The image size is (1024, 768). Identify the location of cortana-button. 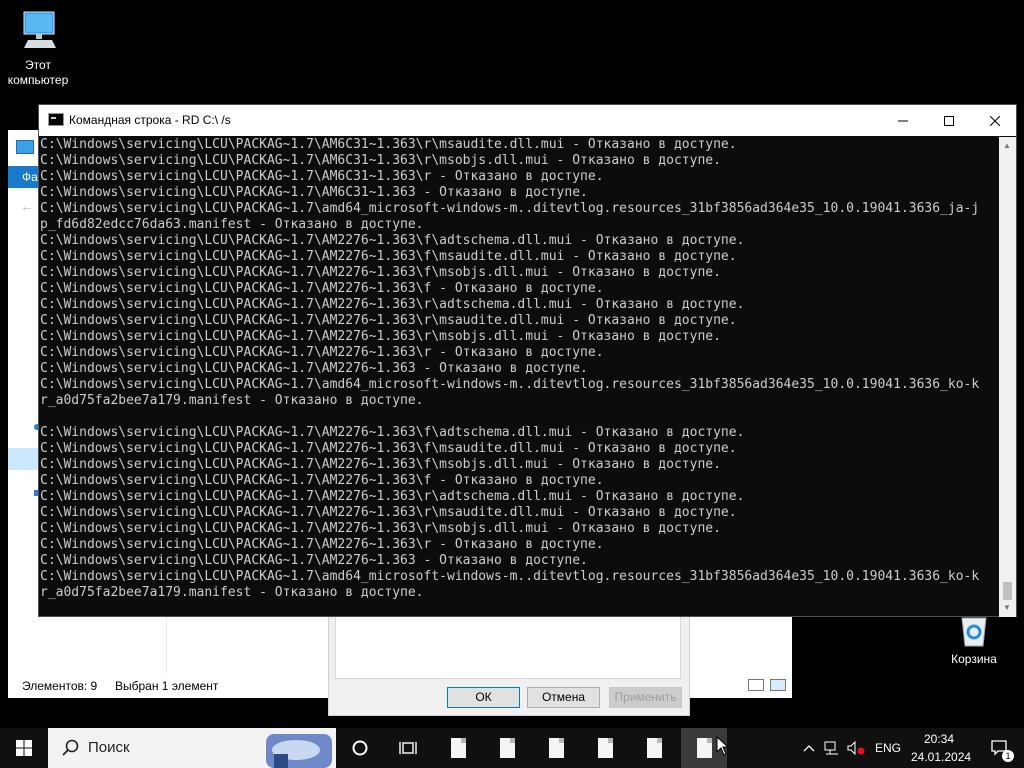
(360, 748).